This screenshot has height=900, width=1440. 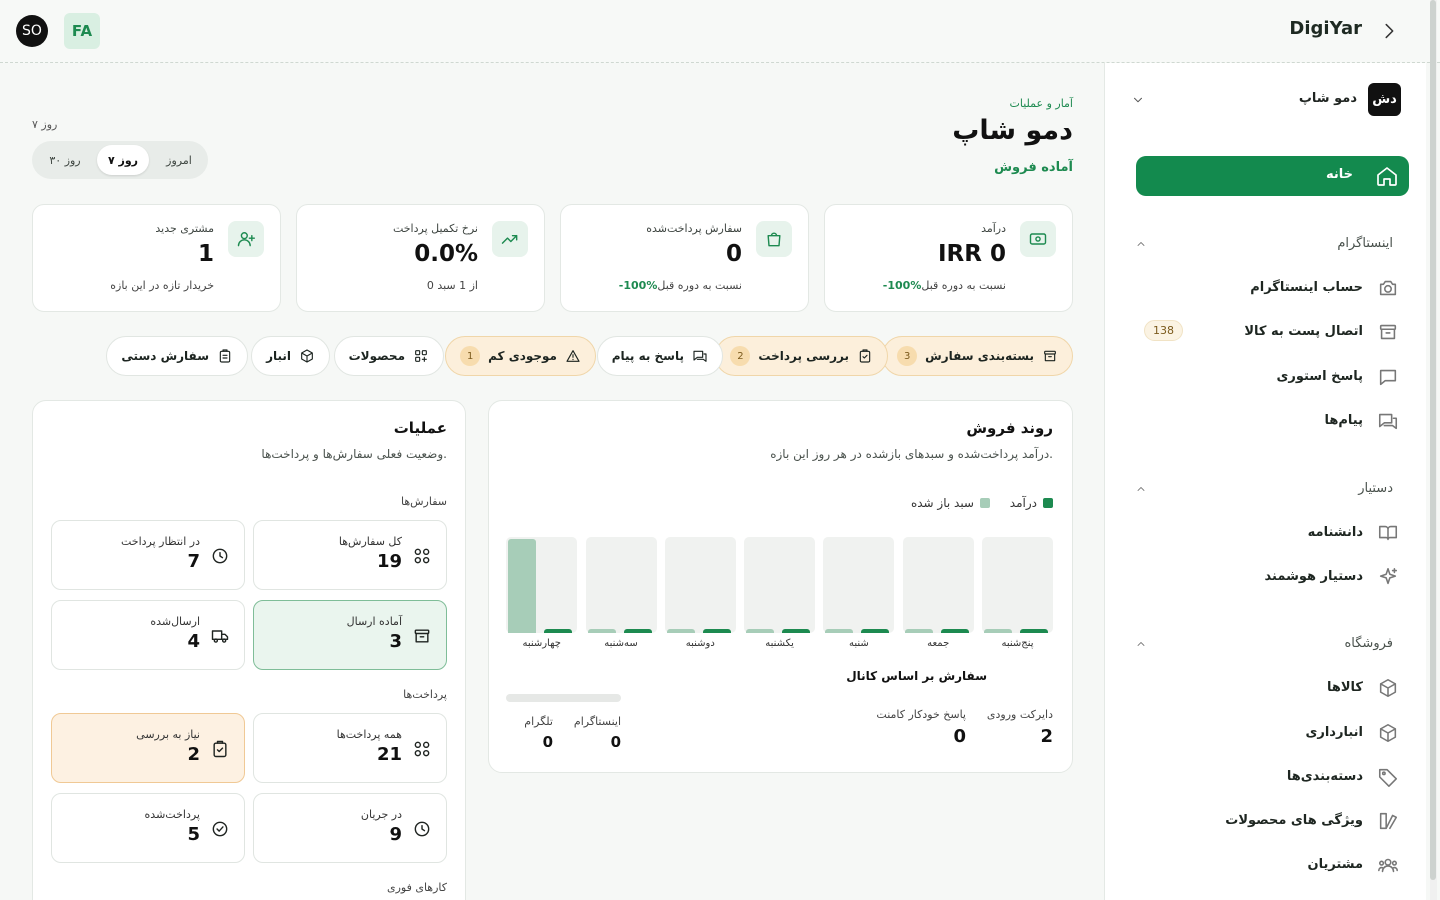 What do you see at coordinates (1433, 440) in the screenshot?
I see `window-scrollbar-thumb` at bounding box center [1433, 440].